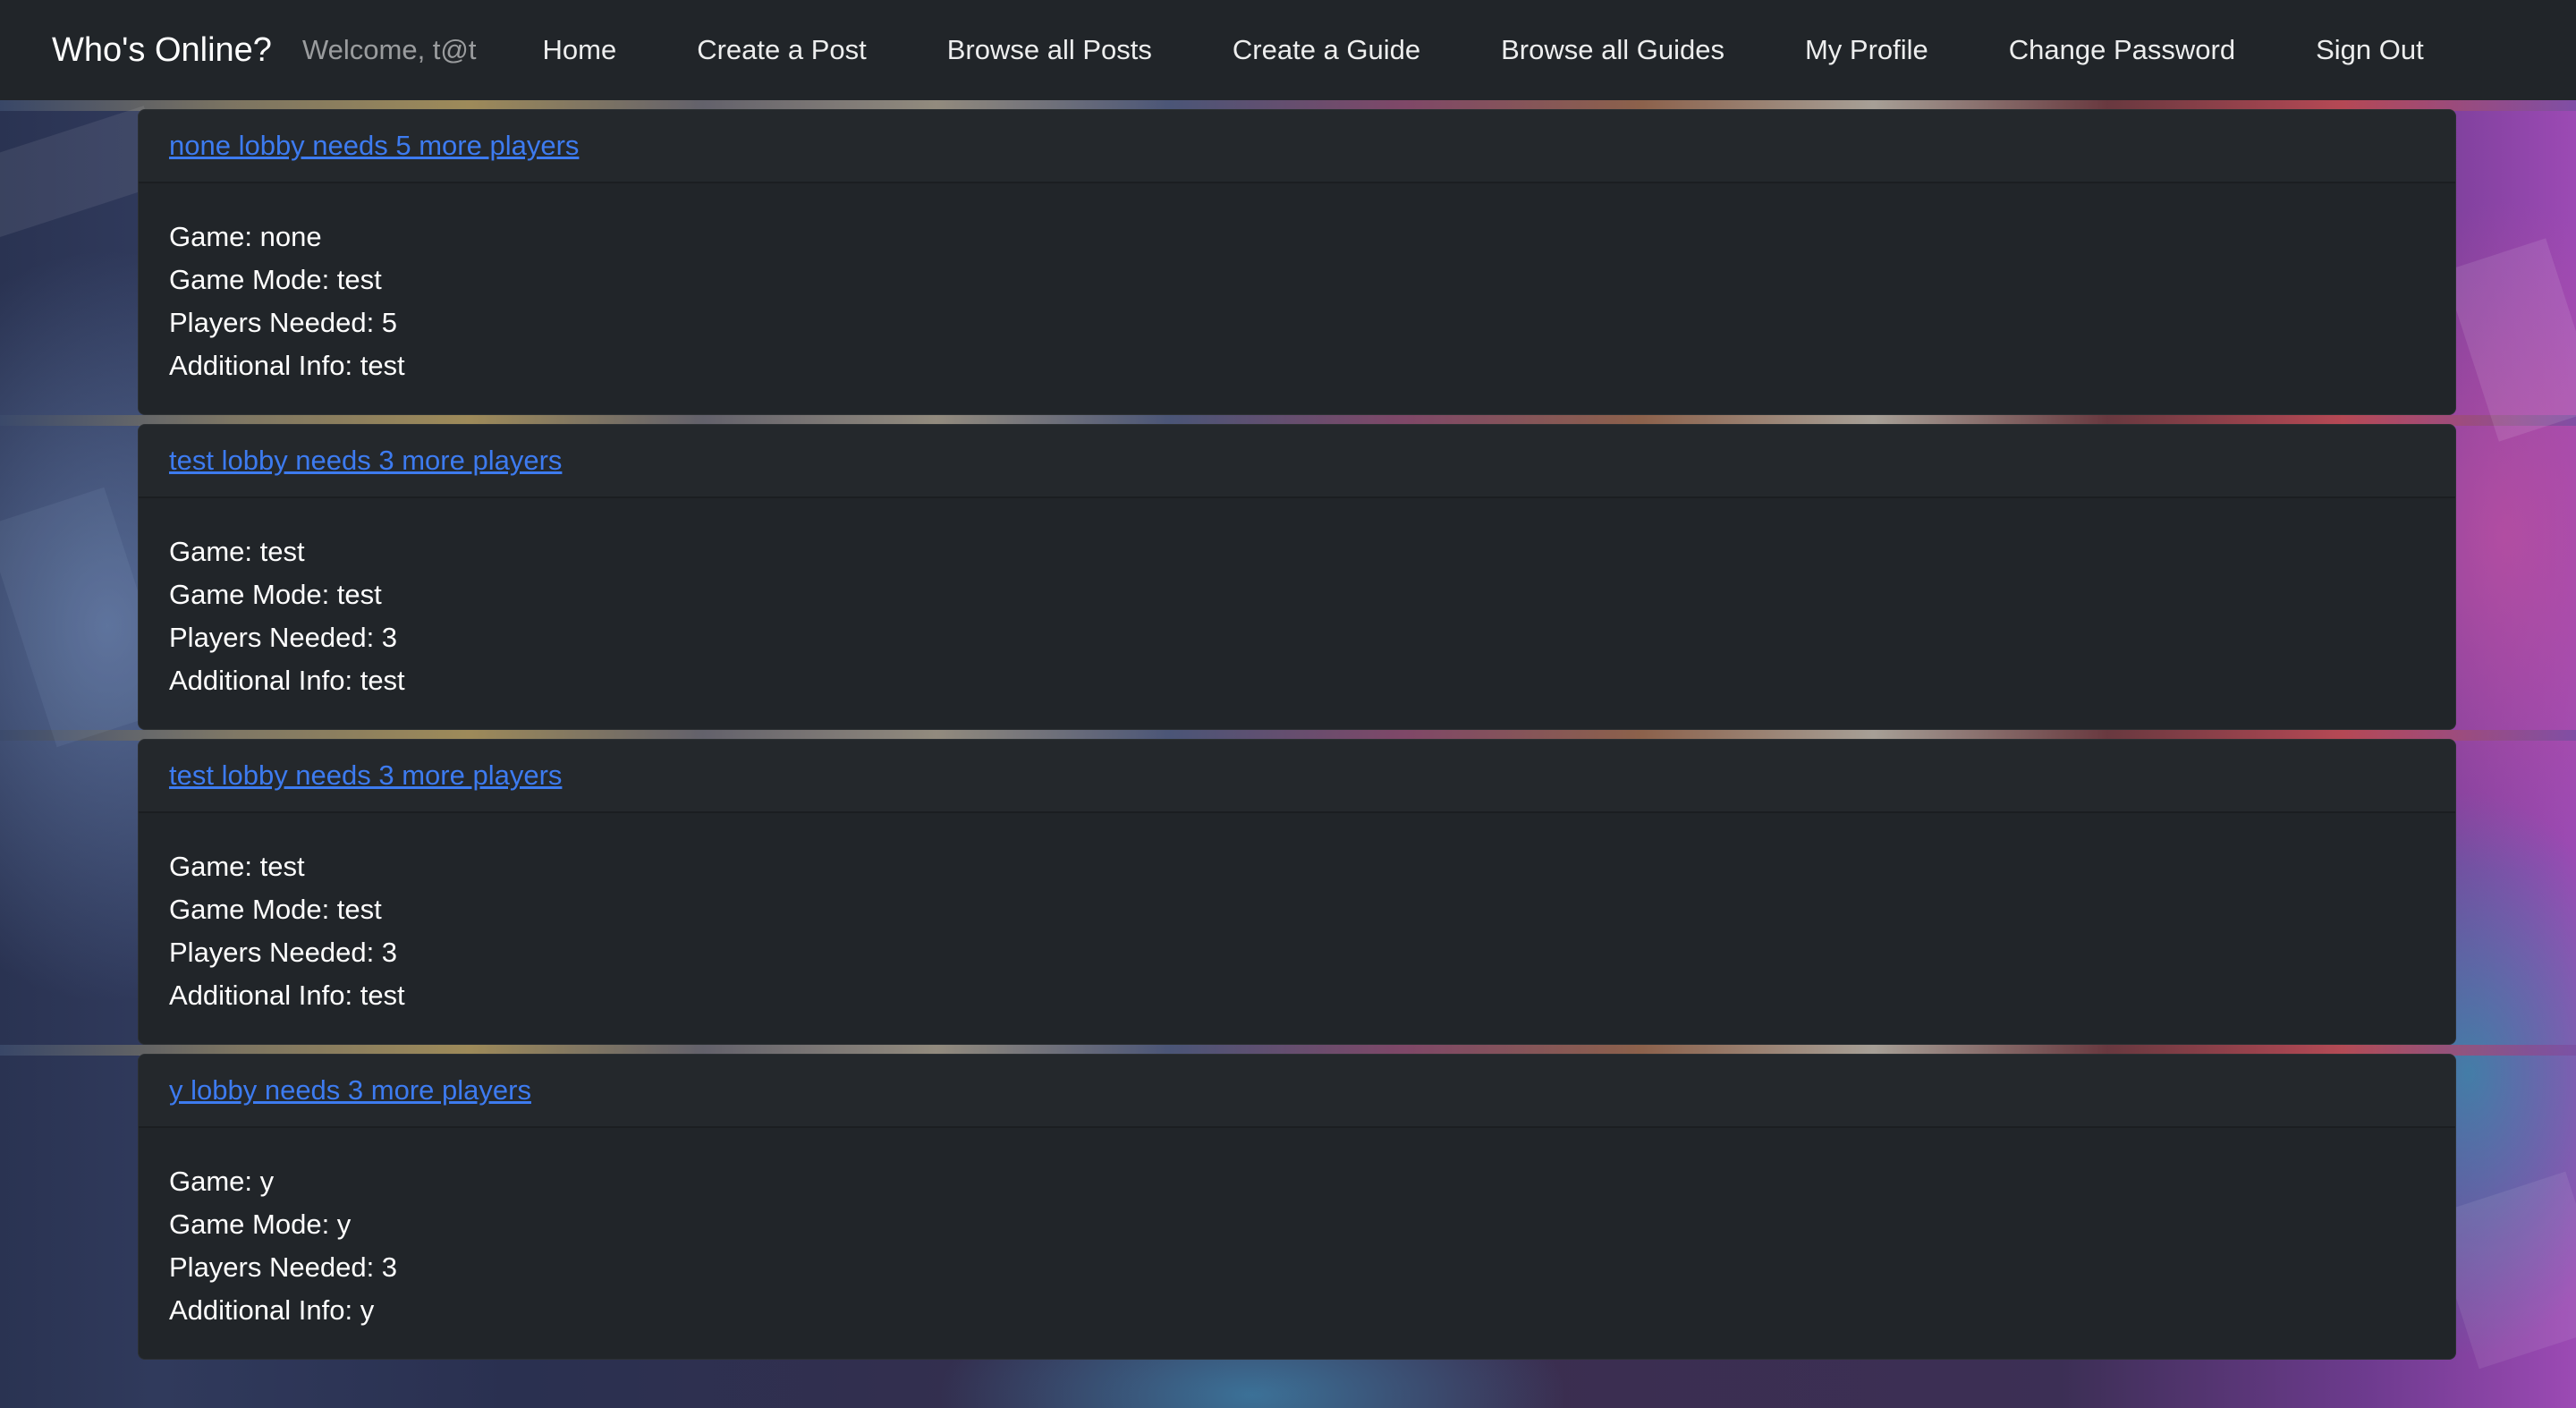 The image size is (2576, 1408). What do you see at coordinates (374, 146) in the screenshot?
I see `post-title-link: none lobby needs 5 more players` at bounding box center [374, 146].